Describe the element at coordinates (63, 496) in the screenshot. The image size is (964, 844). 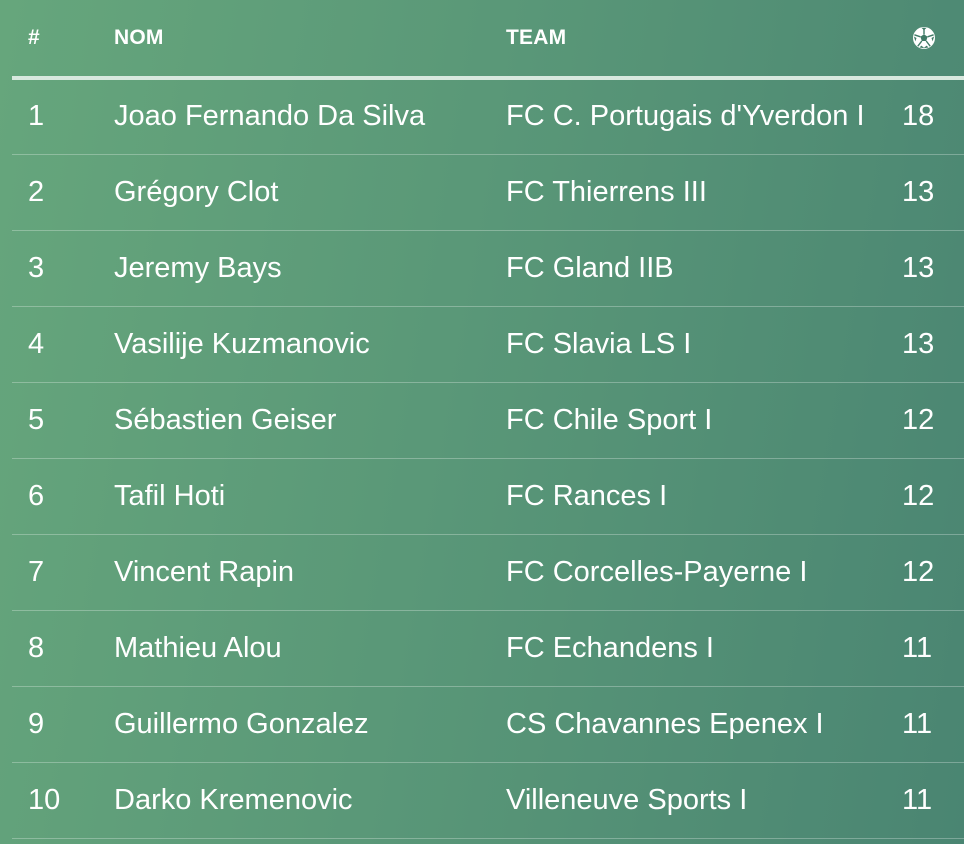
I see `rank-cell: 6` at that location.